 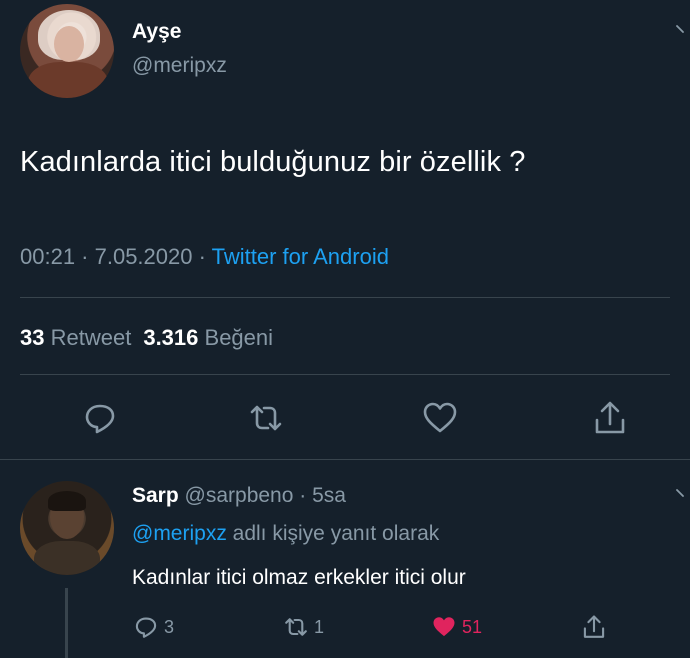 I want to click on reply-header: Sarp @sarpbeno · 5sa, so click(x=239, y=496).